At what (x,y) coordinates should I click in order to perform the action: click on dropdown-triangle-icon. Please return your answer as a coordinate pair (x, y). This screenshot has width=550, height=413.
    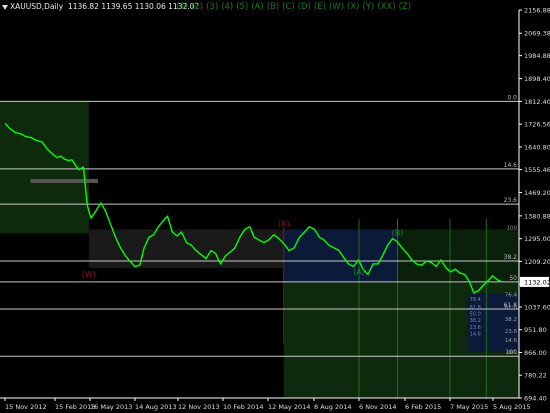
    Looking at the image, I should click on (5, 7).